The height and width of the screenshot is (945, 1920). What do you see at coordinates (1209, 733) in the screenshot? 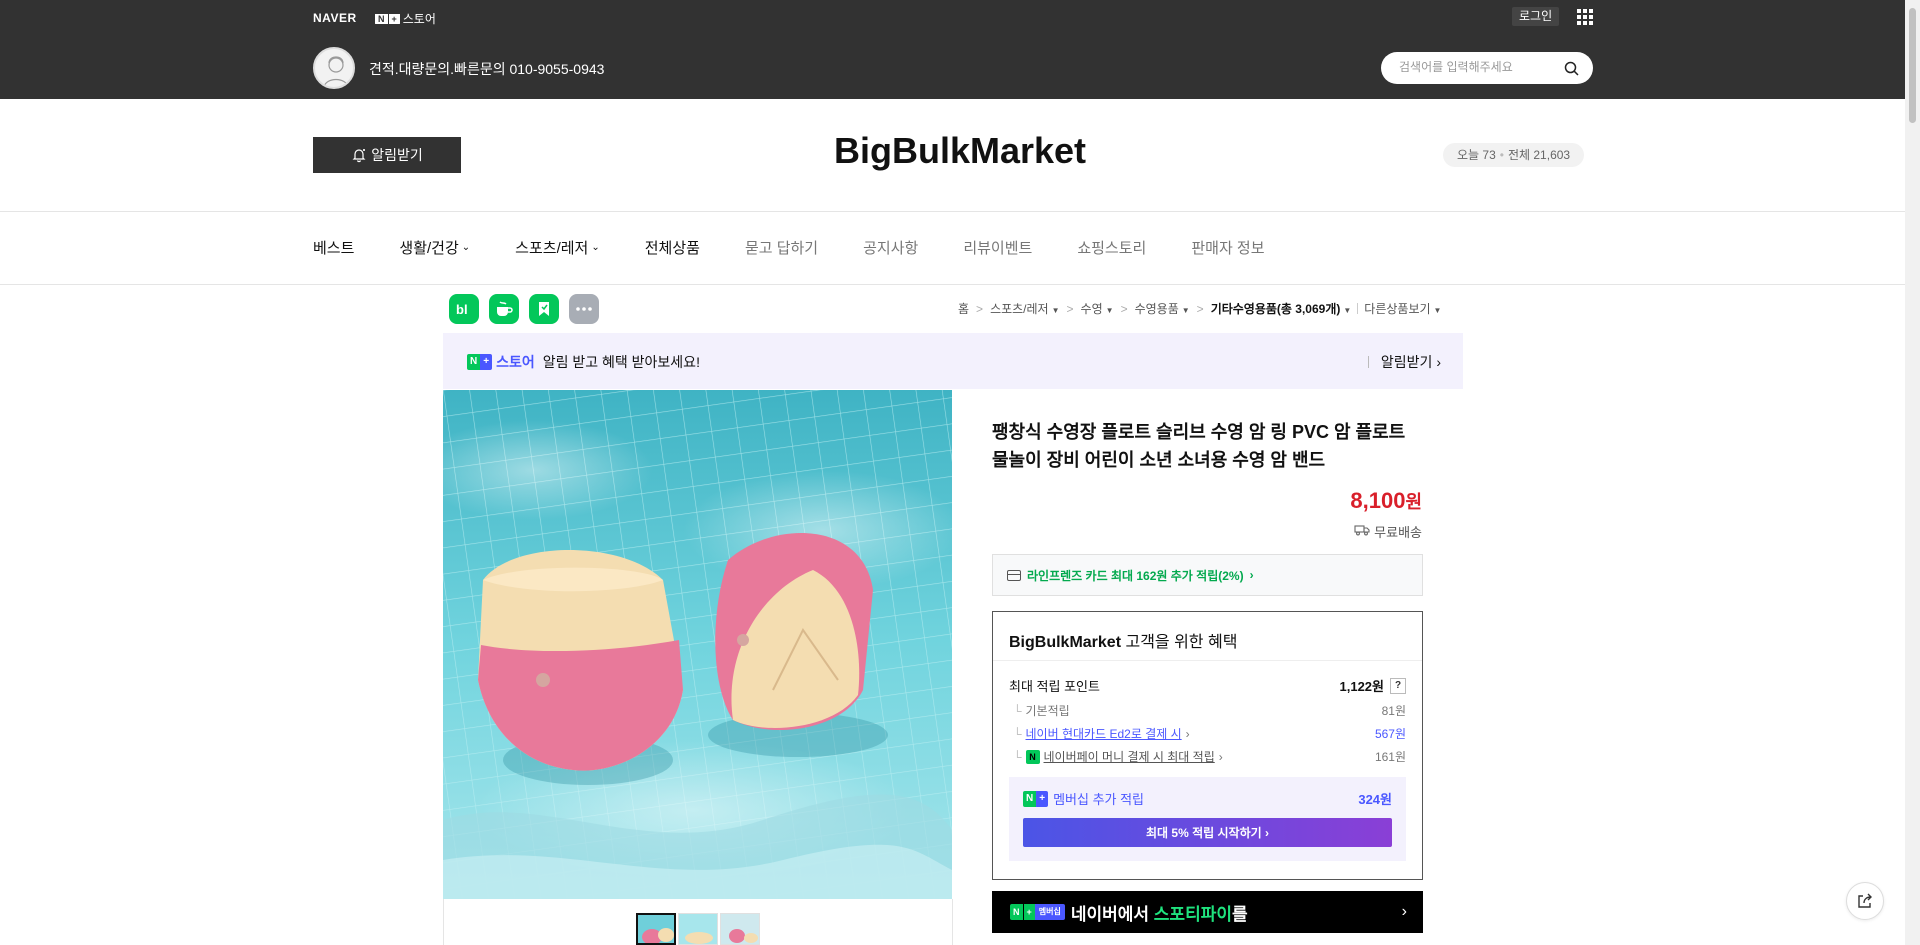
I see `points-row-card: └ 네이버 현대카드 Ed2로 결제 시 › 567원` at bounding box center [1209, 733].